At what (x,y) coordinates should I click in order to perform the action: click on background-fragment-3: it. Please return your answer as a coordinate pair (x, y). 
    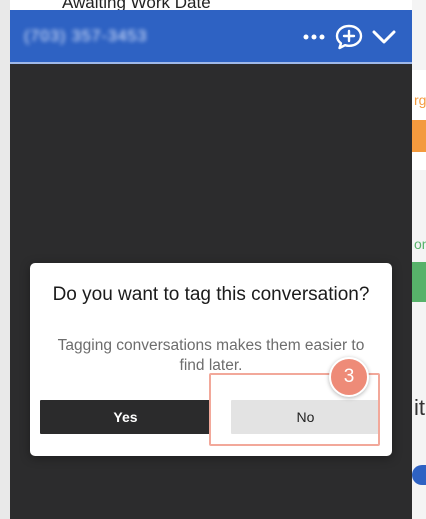
    Looking at the image, I should click on (419, 407).